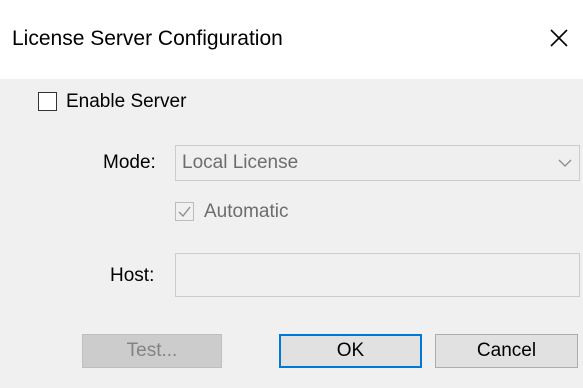 This screenshot has width=583, height=388. I want to click on close-icon, so click(559, 38).